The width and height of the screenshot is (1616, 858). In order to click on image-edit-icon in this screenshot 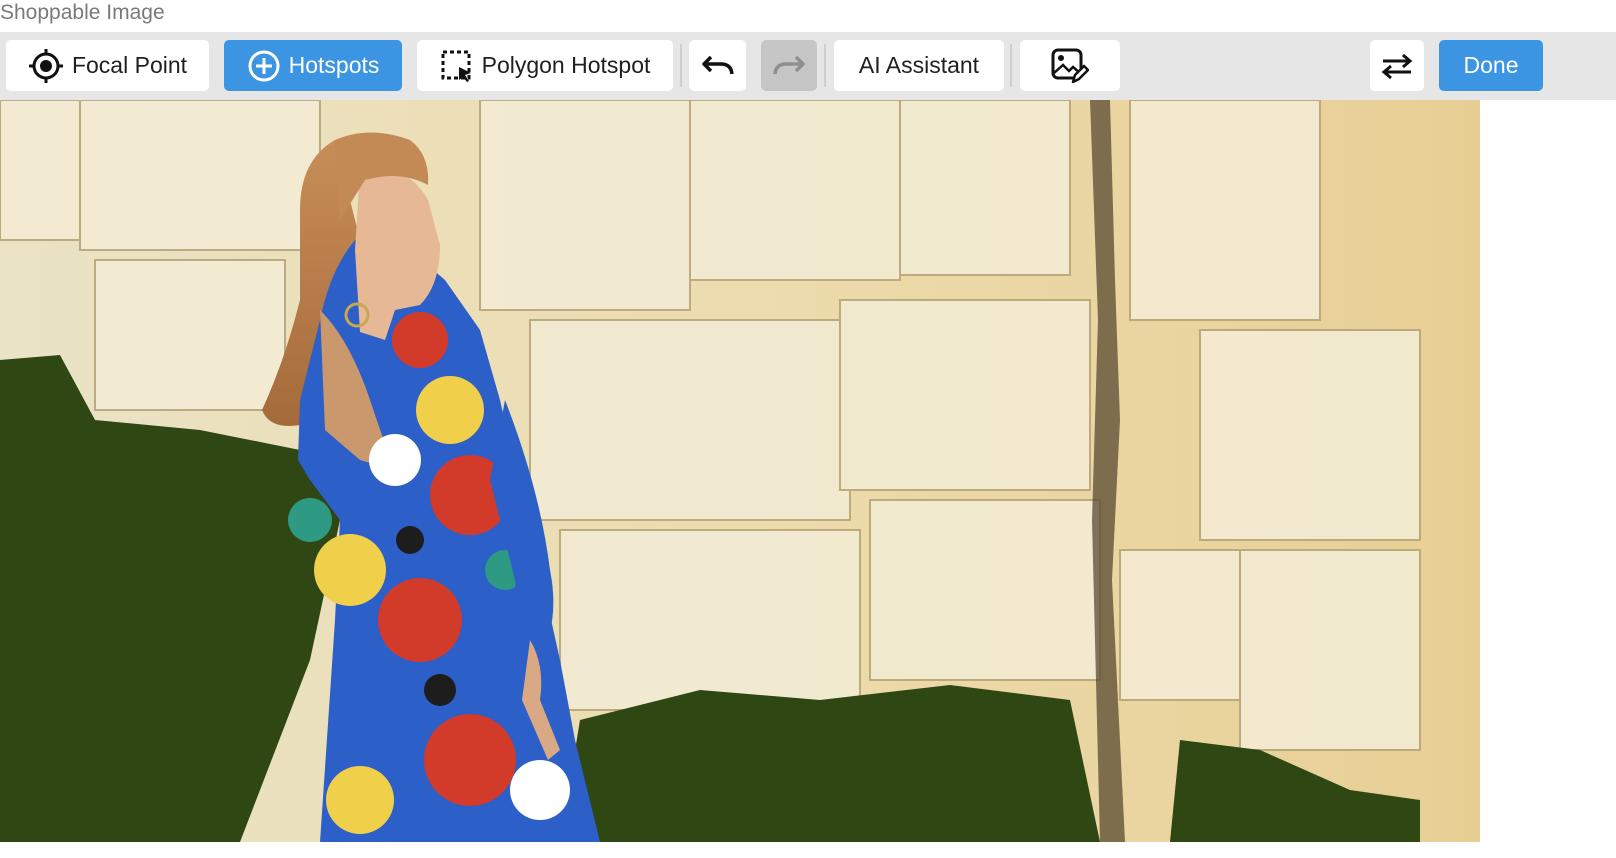, I will do `click(1070, 66)`.